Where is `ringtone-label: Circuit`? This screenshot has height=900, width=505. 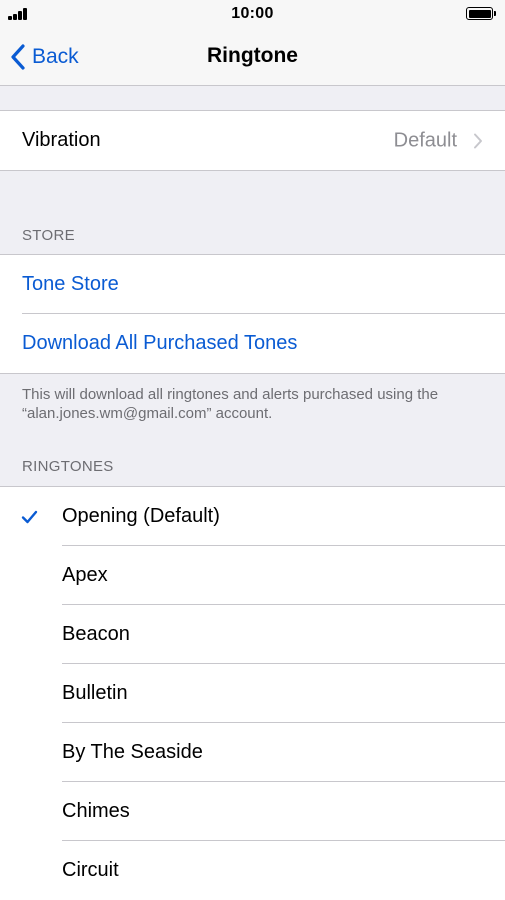
ringtone-label: Circuit is located at coordinates (90, 870).